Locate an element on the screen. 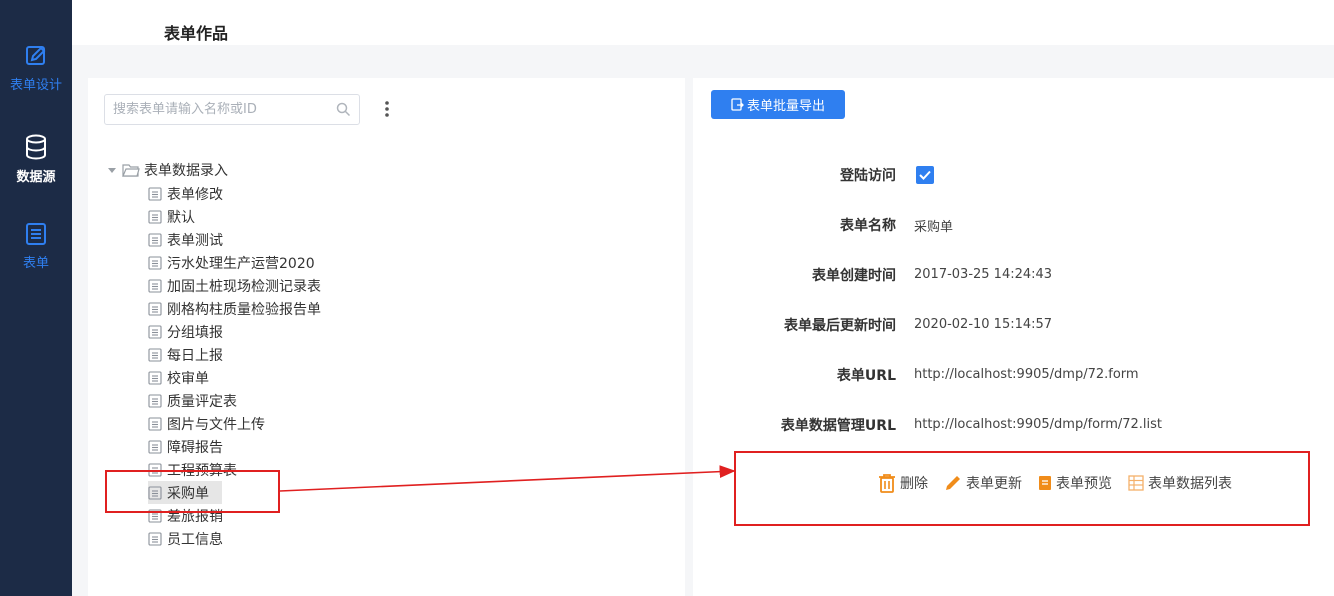 This screenshot has width=1334, height=596. tree-folder-root: 表单数据录入 is located at coordinates (168, 170).